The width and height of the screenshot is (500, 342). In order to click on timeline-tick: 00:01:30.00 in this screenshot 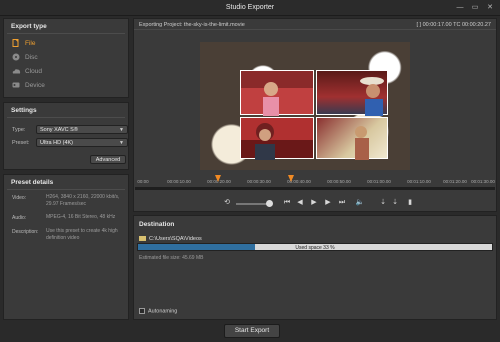, I will do `click(483, 181)`.